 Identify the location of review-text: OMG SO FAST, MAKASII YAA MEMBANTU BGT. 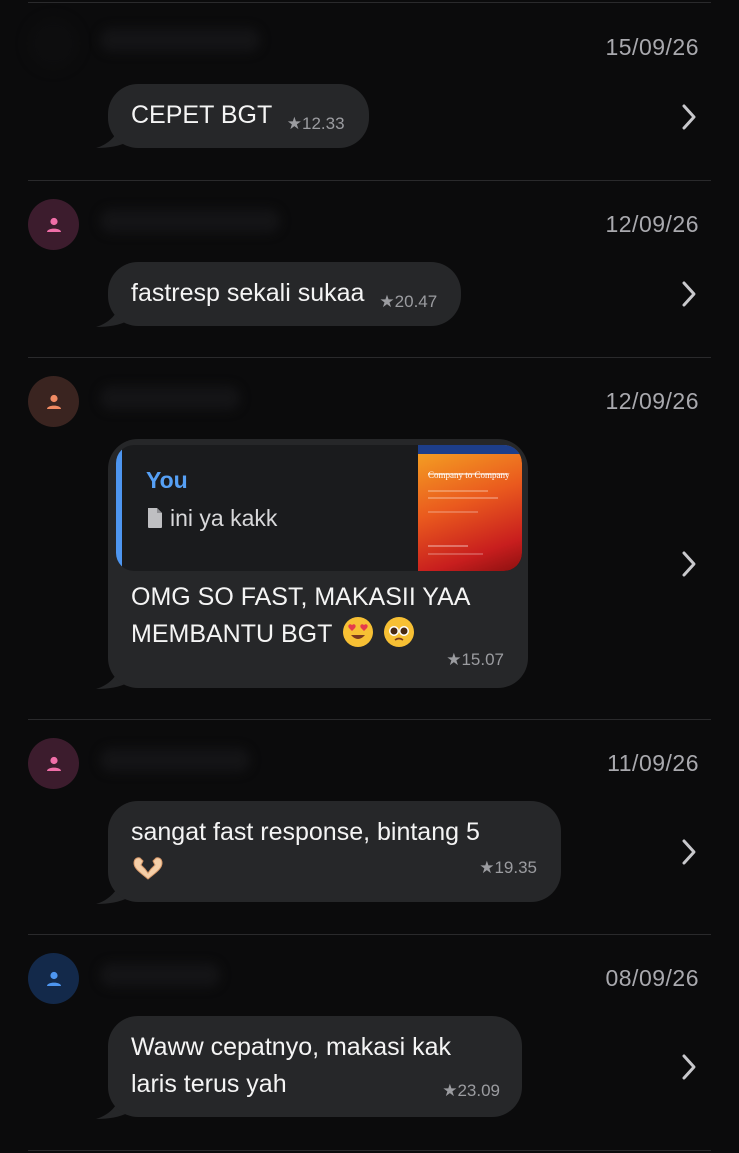
(300, 615).